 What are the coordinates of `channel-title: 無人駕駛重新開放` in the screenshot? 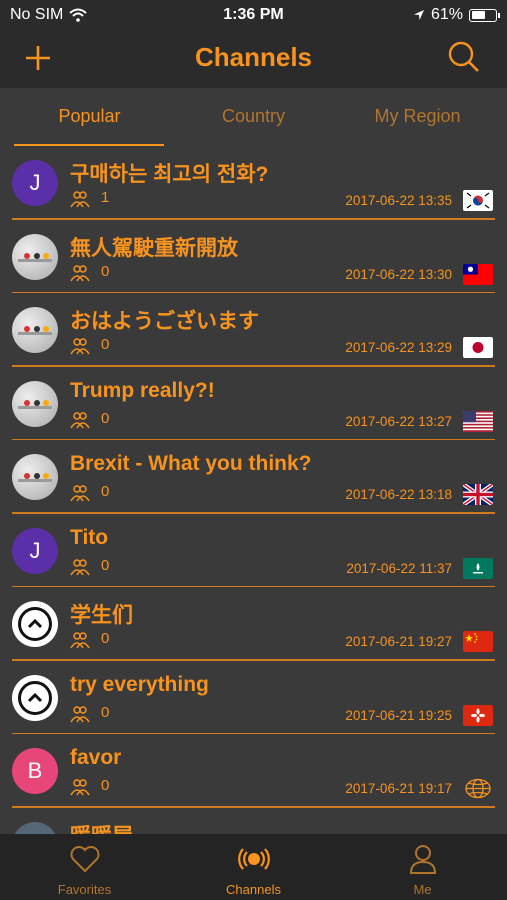 It's located at (154, 248).